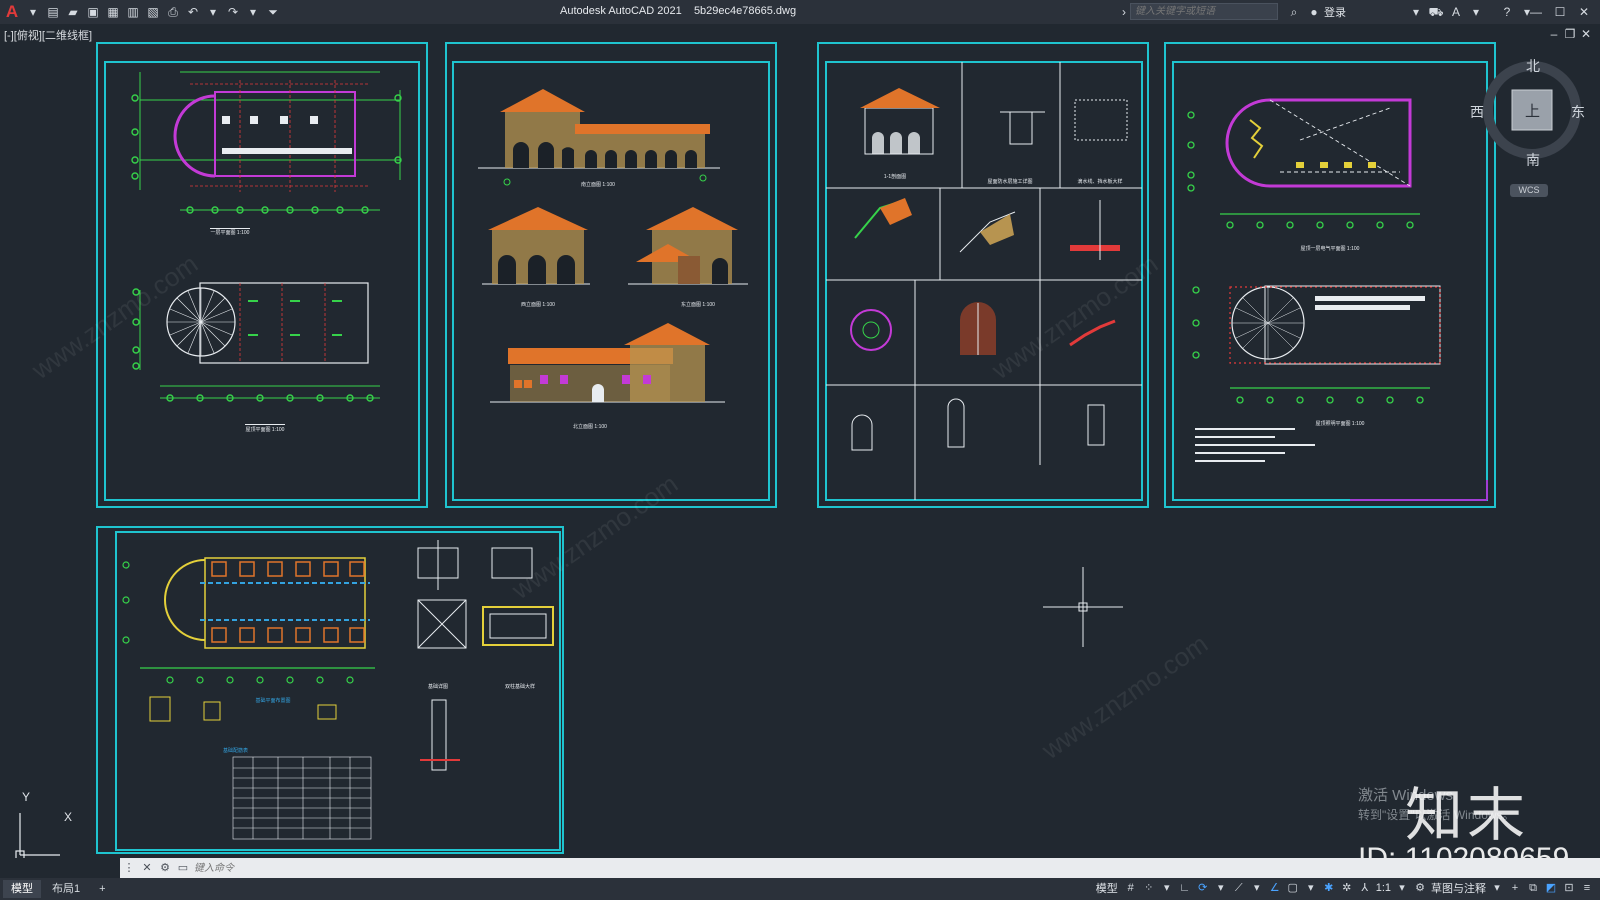  Describe the element at coordinates (1515, 888) in the screenshot. I see `plus-icon: +` at that location.